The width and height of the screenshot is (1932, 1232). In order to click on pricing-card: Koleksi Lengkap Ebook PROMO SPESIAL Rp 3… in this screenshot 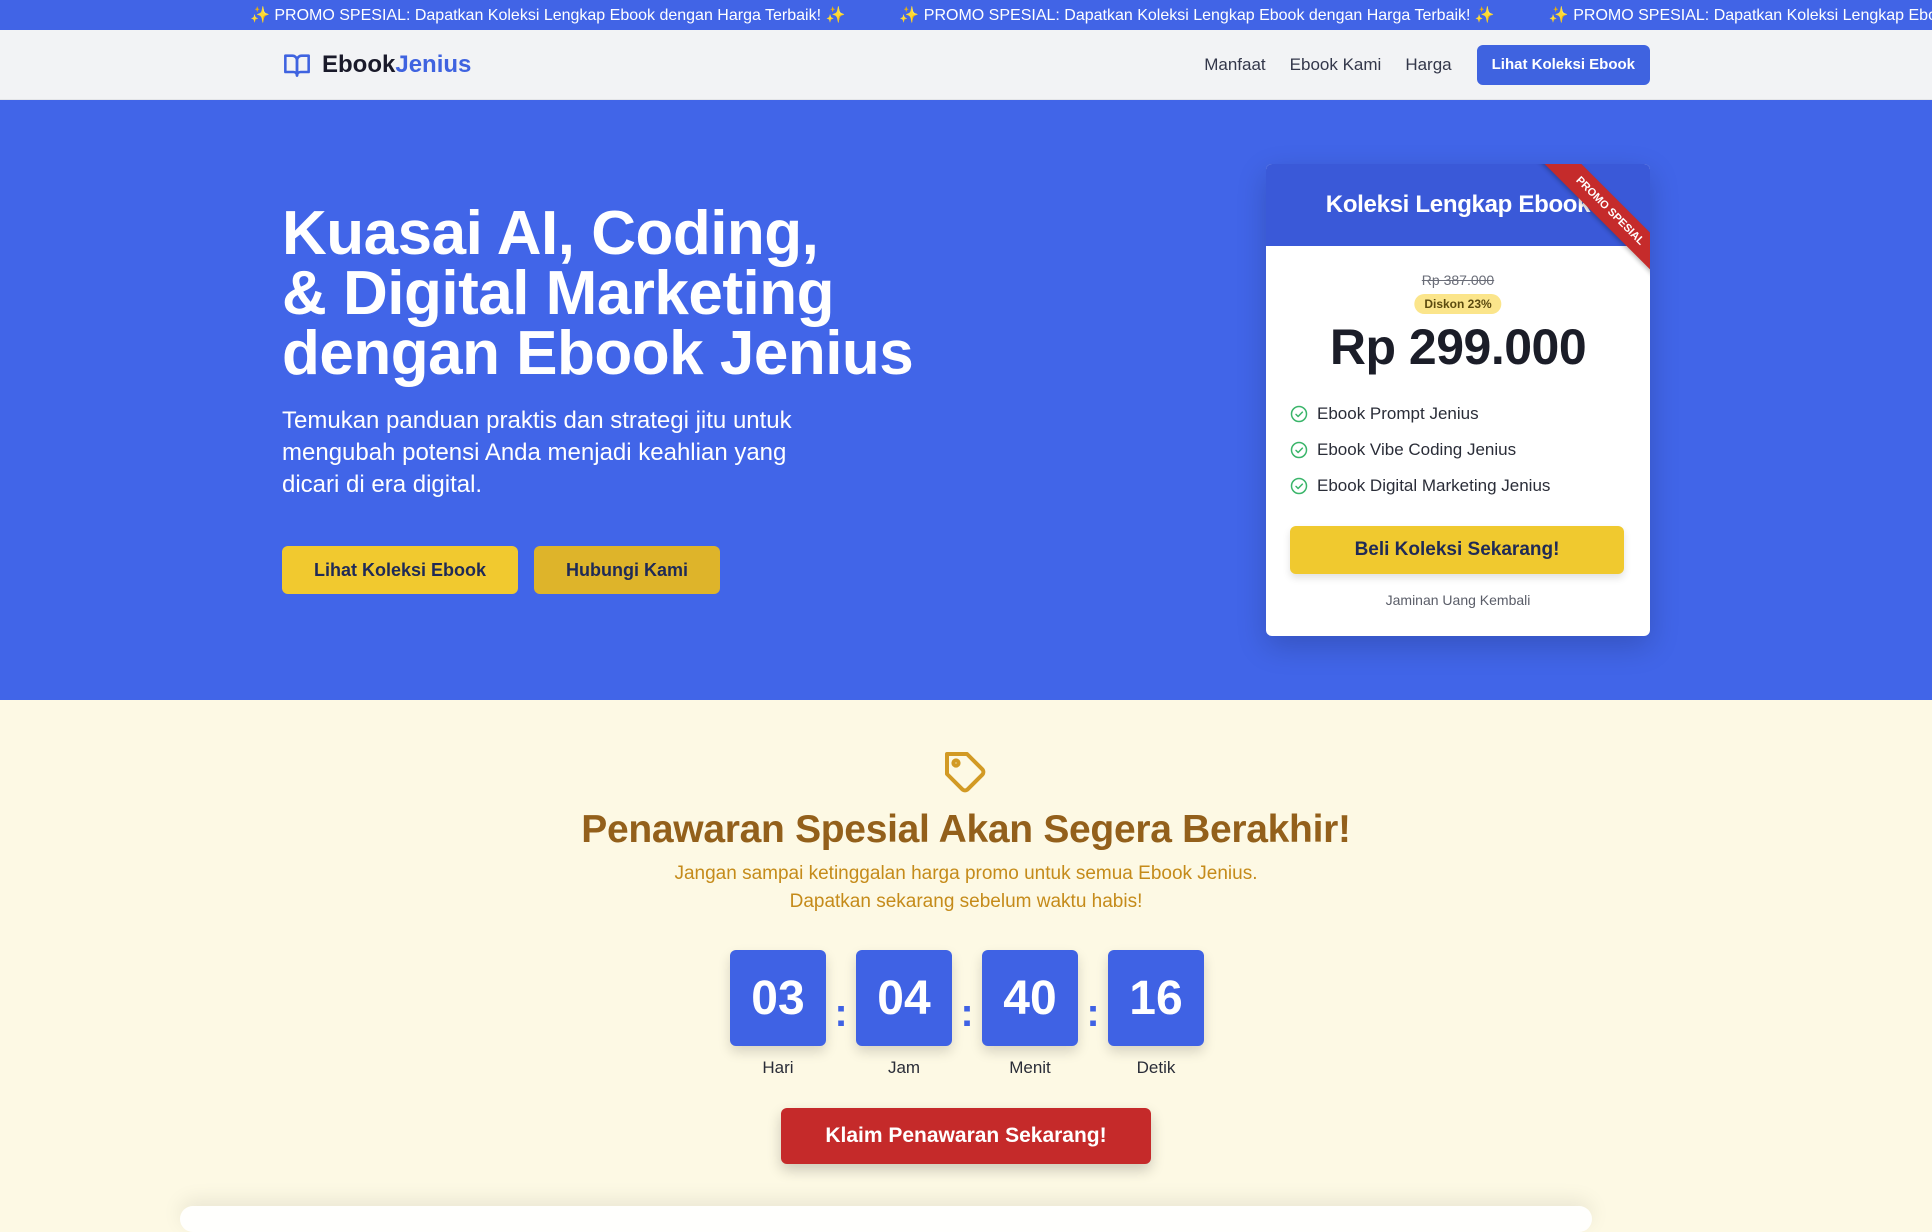, I will do `click(1458, 400)`.